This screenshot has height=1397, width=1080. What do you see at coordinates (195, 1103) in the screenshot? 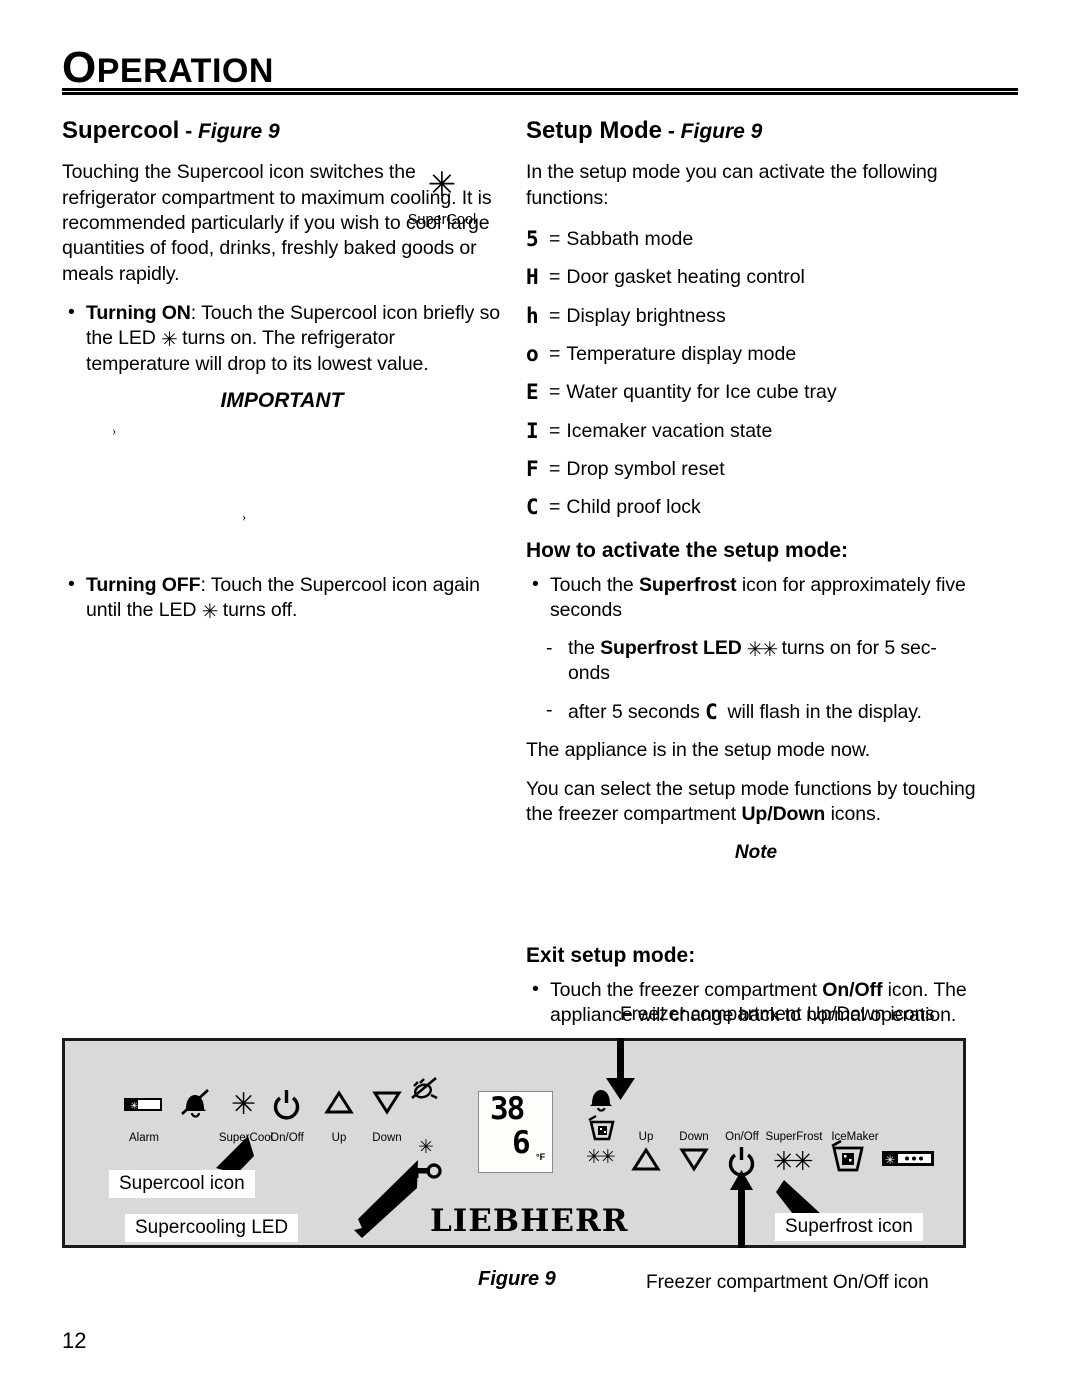
I see `alarm-bell-crossed-icon` at bounding box center [195, 1103].